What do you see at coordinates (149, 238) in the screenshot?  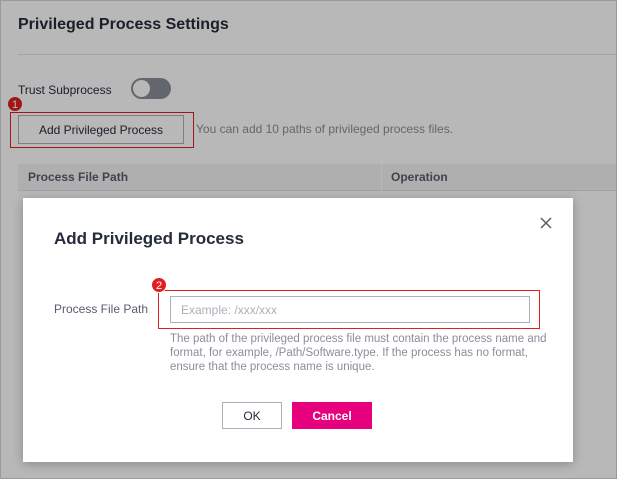 I see `dialog-title: Add Privileged Process` at bounding box center [149, 238].